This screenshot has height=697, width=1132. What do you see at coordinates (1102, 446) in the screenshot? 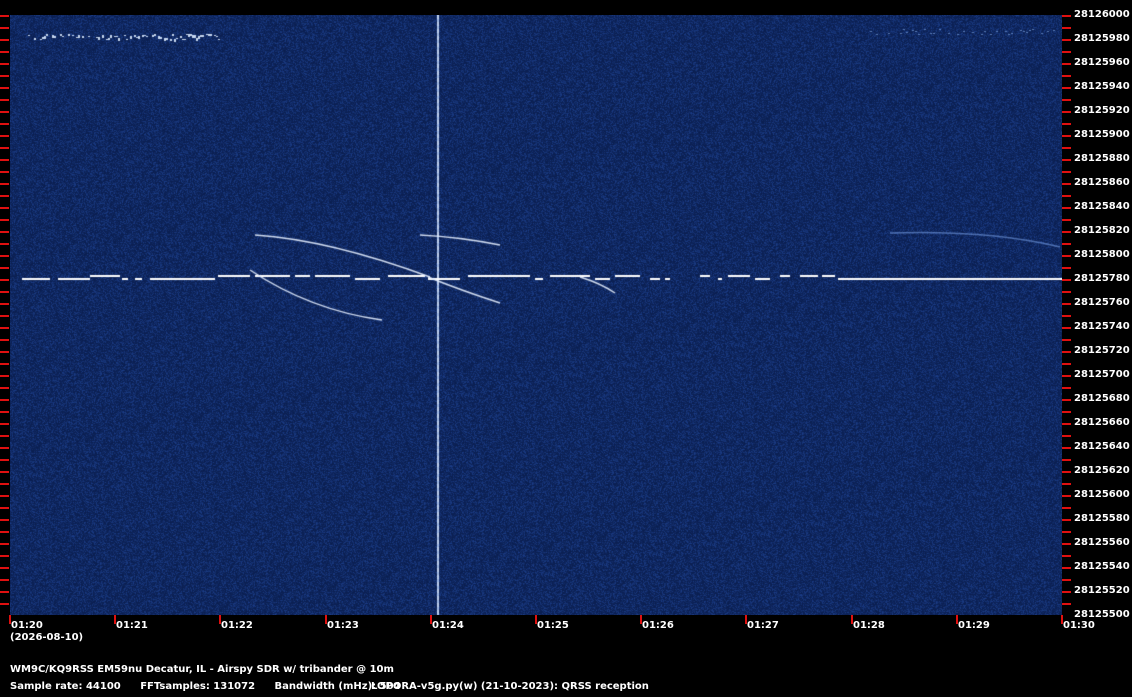
I see `freq-label: 28125640` at bounding box center [1102, 446].